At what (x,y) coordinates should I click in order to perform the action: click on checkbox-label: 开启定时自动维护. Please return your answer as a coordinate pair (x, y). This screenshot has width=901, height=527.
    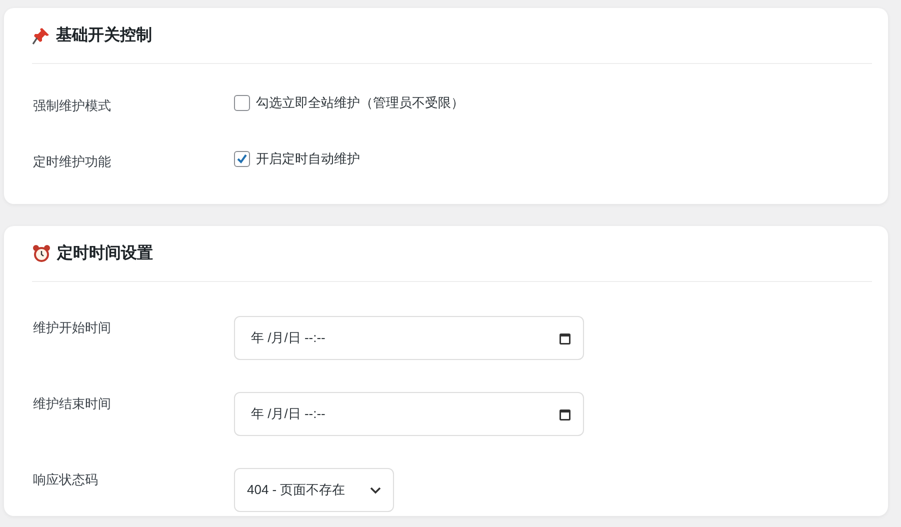
    Looking at the image, I should click on (308, 159).